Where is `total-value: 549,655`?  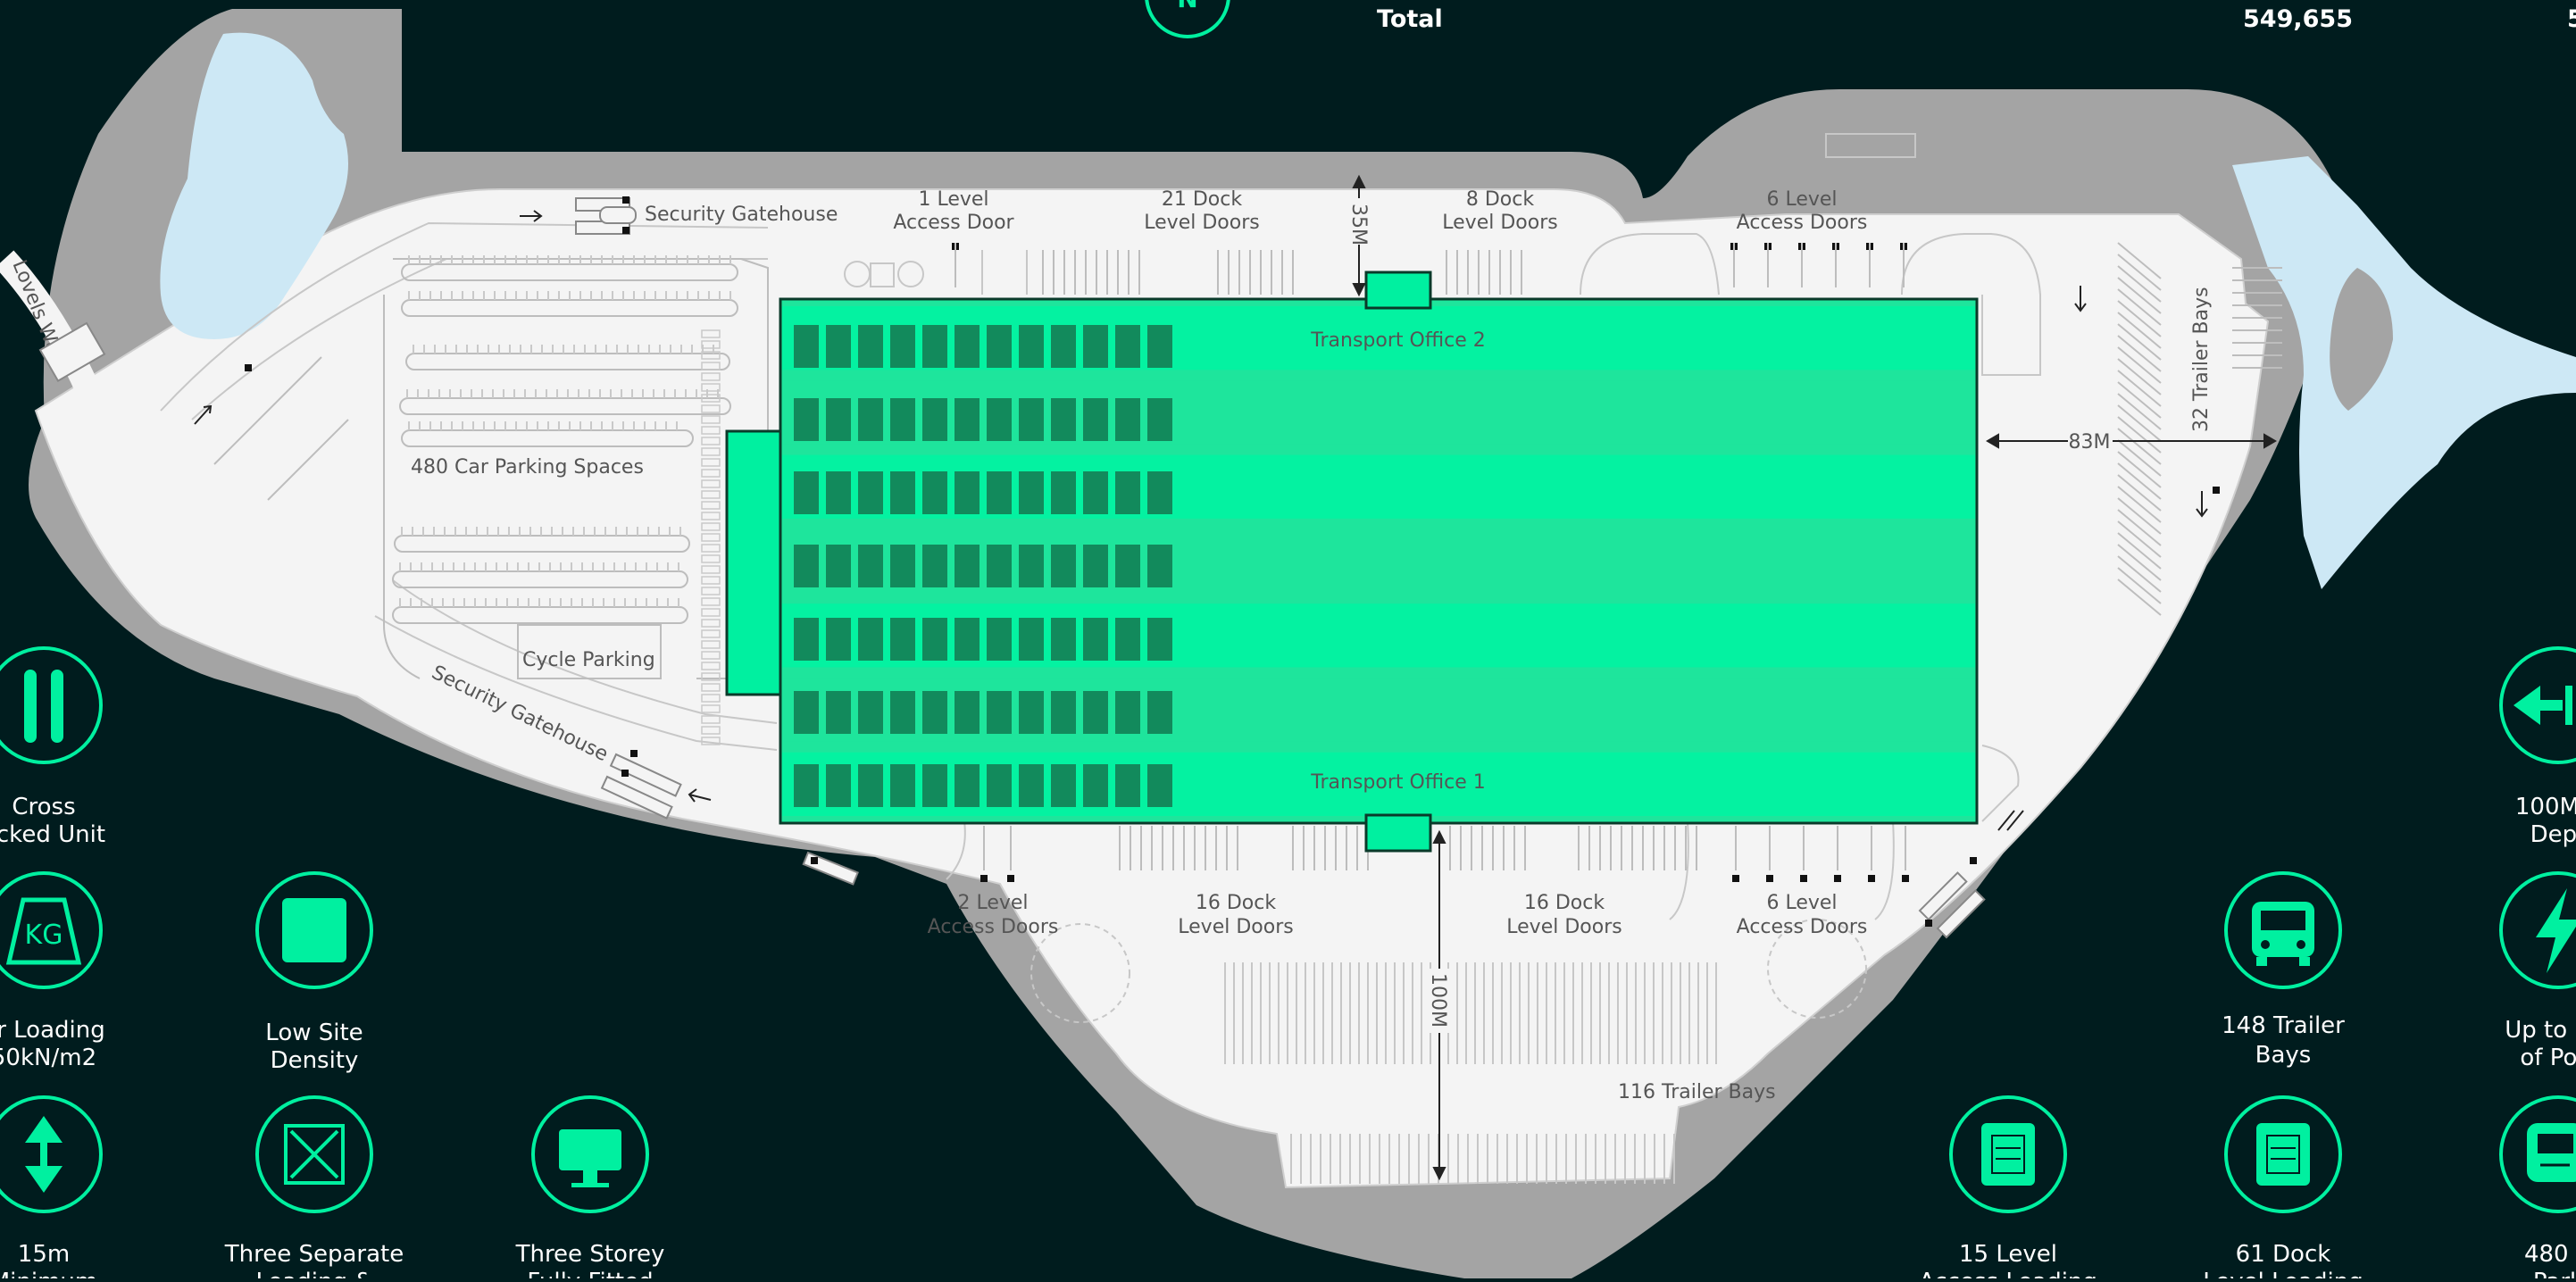 total-value: 549,655 is located at coordinates (2298, 19).